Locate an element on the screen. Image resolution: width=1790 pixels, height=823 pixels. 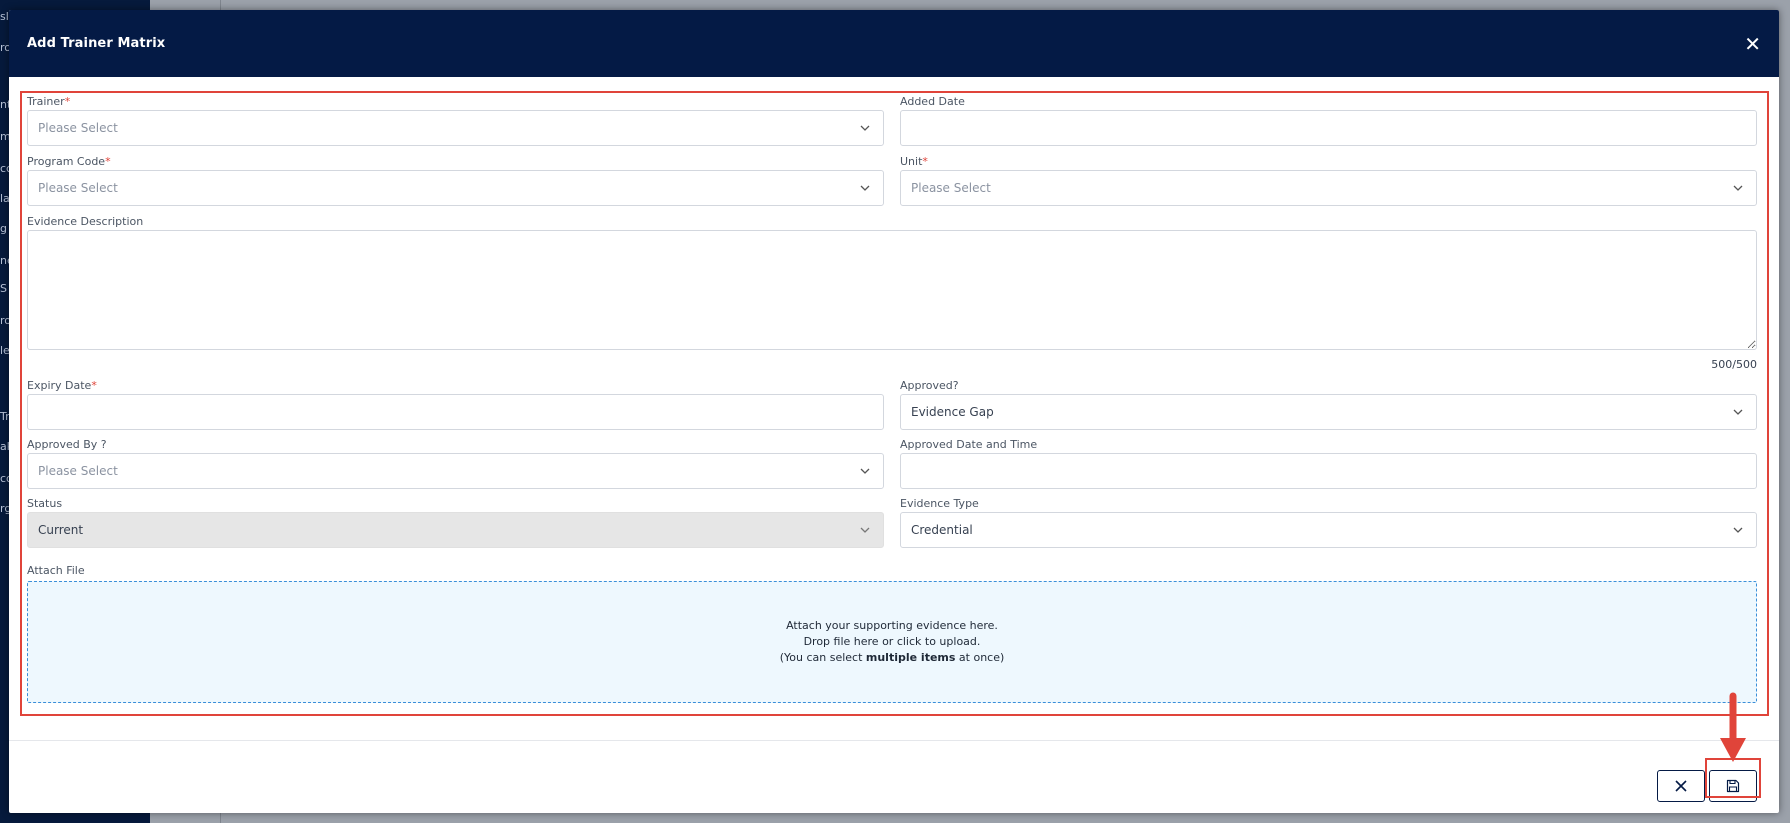
program-code-select: Please Select is located at coordinates (455, 188).